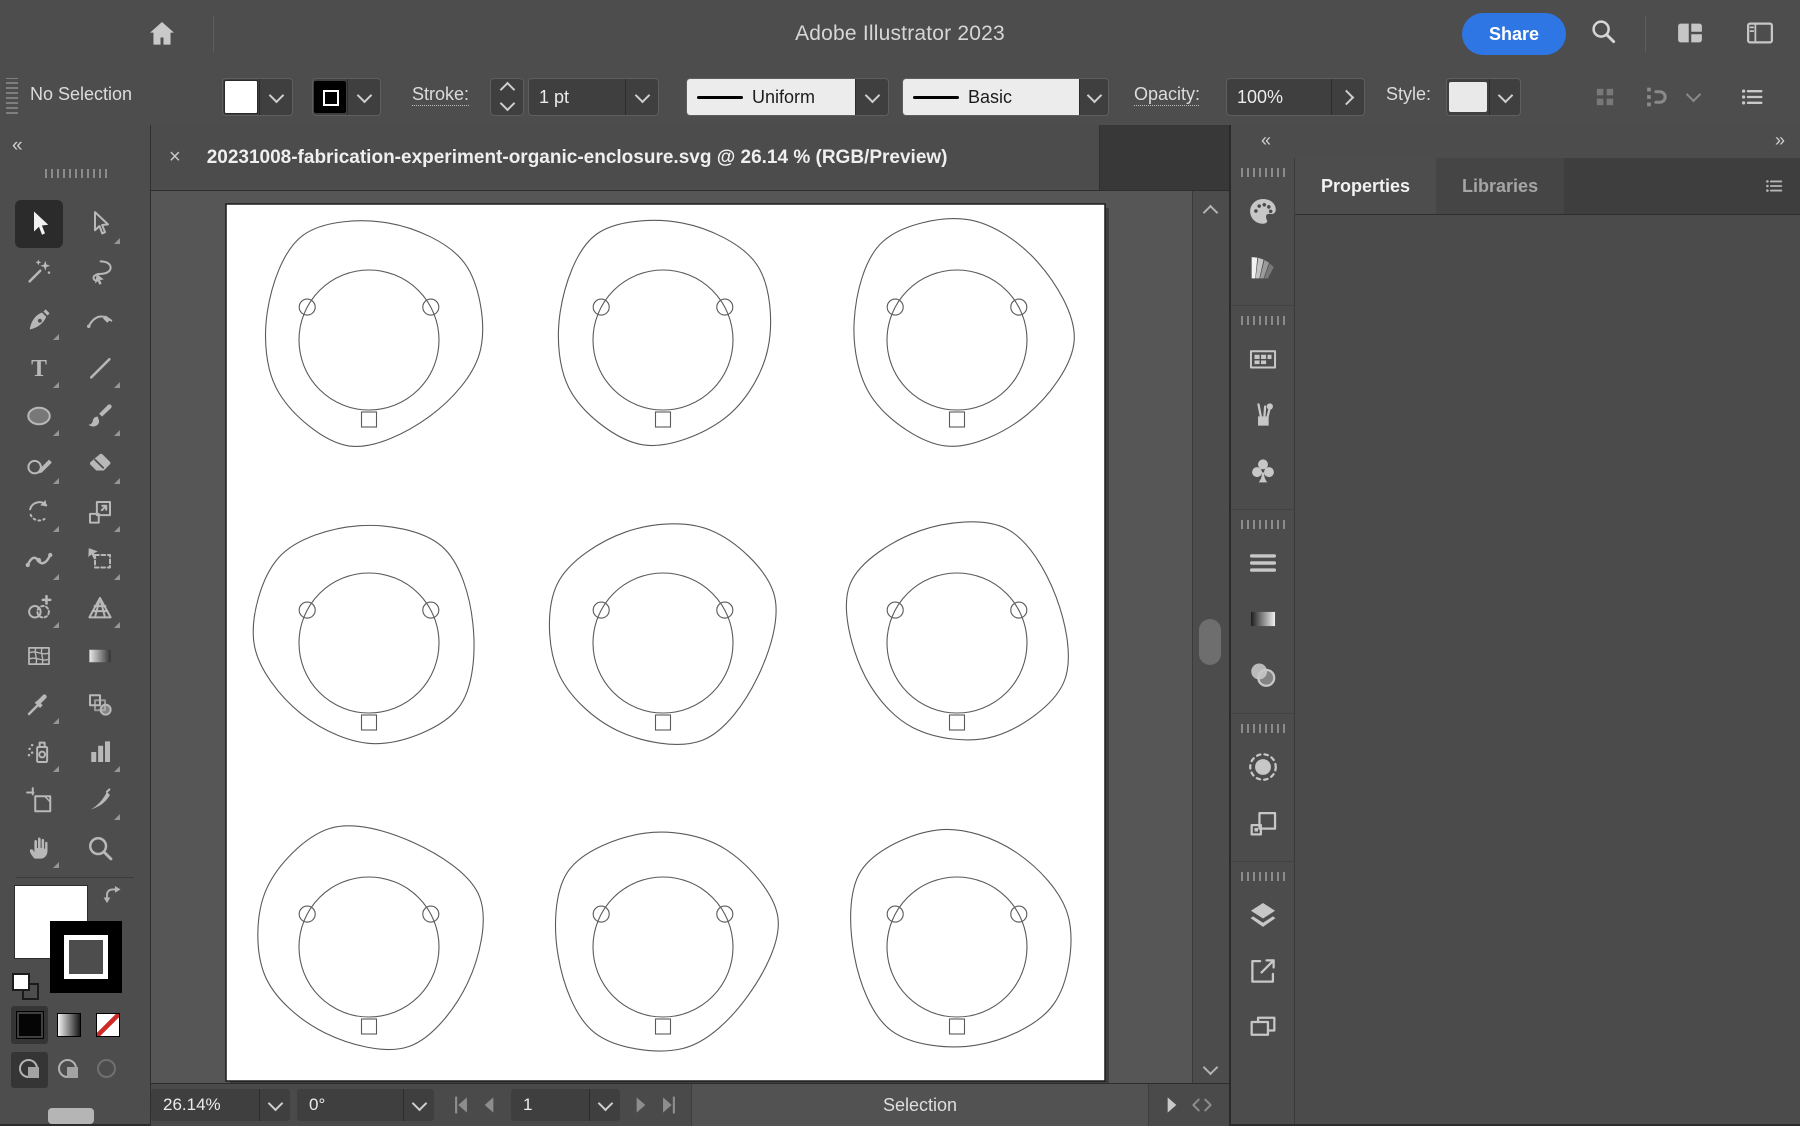  Describe the element at coordinates (100, 224) in the screenshot. I see `tool-direct-selection-tool` at that location.